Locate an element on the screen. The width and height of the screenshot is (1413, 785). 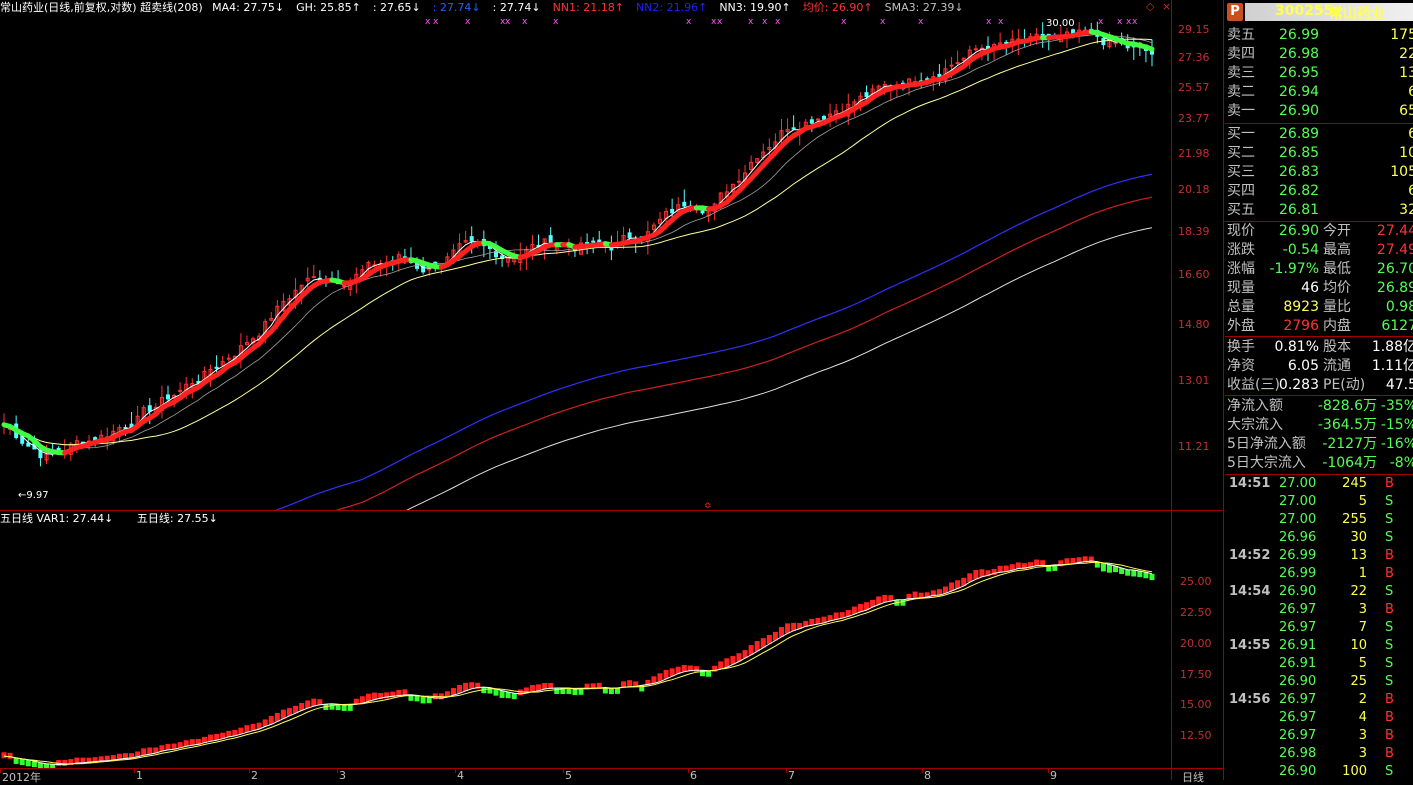
tick-row: 14:5626.972B is located at coordinates (1319, 700).